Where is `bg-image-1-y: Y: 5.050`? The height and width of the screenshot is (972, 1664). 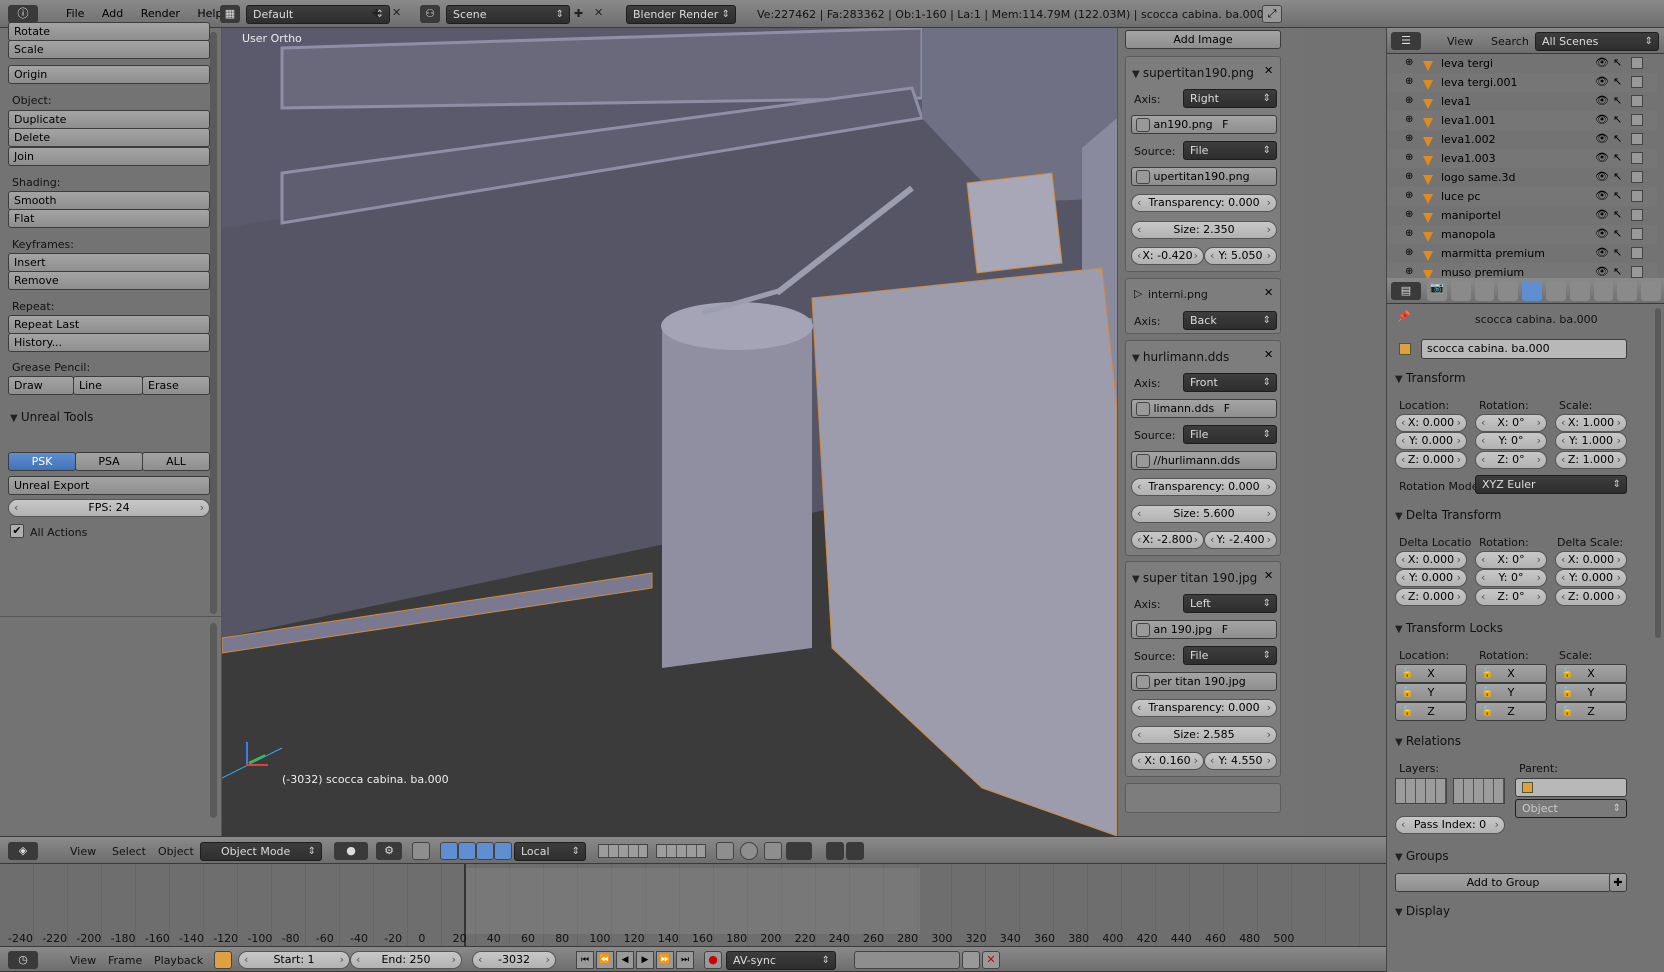
bg-image-1-y: Y: 5.050 is located at coordinates (1240, 256).